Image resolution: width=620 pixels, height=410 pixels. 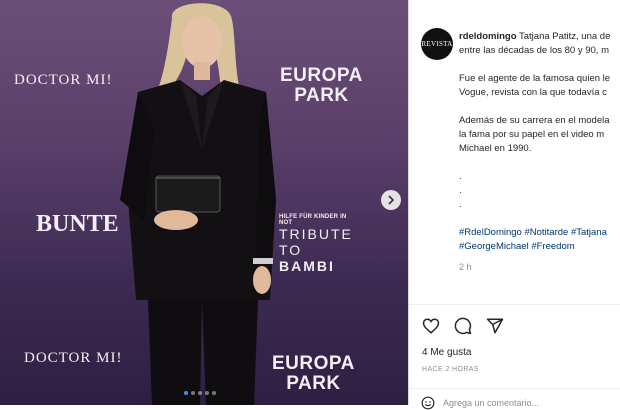 I want to click on bambi-tagline: HILFE FÜR KINDER IN NOT, so click(x=313, y=220).